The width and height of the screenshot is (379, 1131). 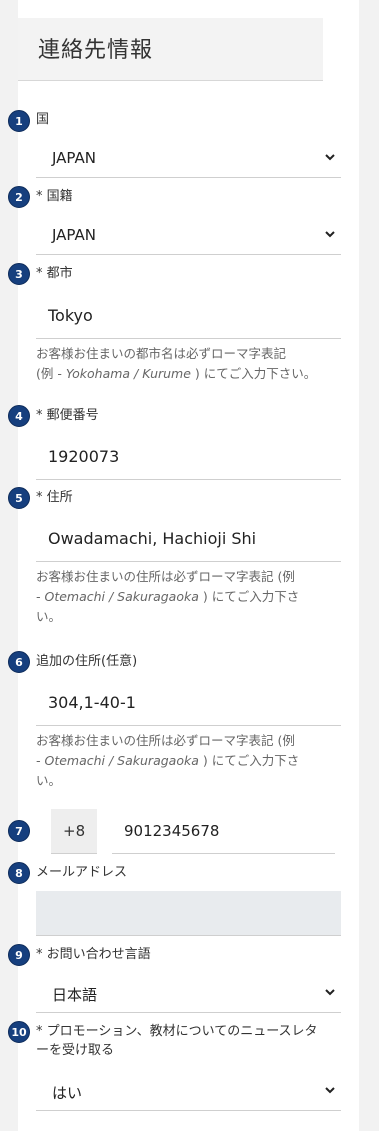 What do you see at coordinates (19, 121) in the screenshot?
I see `step-badge: 1` at bounding box center [19, 121].